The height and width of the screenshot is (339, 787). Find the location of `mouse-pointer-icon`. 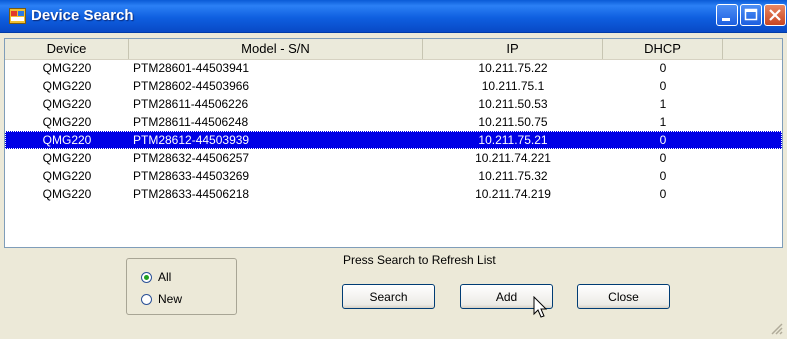

mouse-pointer-icon is located at coordinates (540, 307).